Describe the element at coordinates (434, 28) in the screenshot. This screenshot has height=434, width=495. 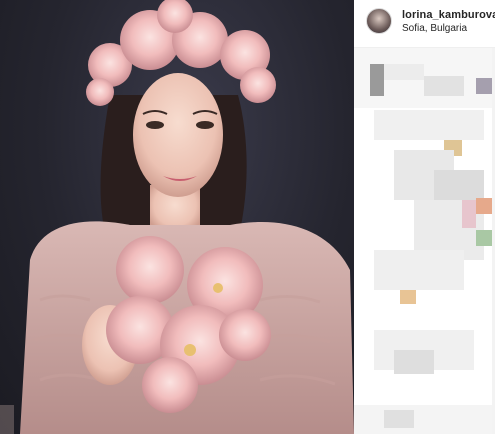
I see `location-link: Sofia, Bulgaria` at that location.